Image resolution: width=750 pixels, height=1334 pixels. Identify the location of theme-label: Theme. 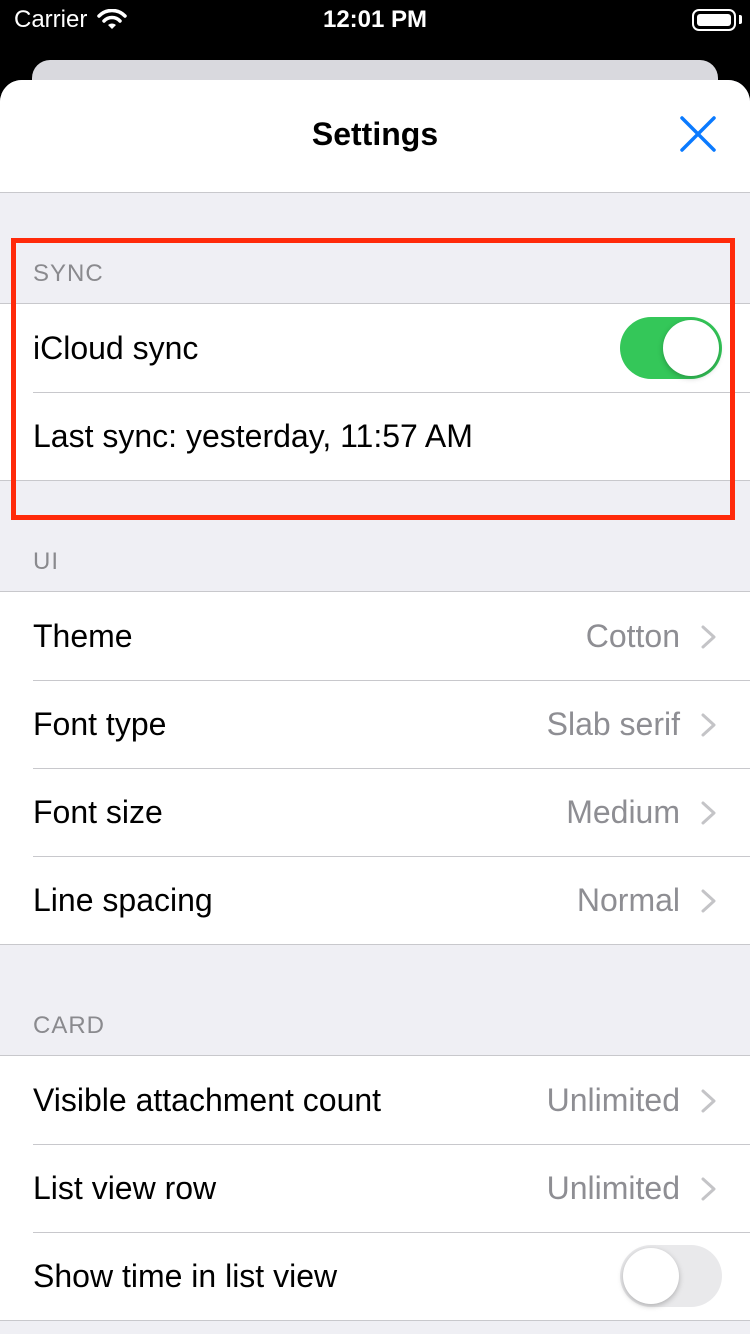
(83, 636).